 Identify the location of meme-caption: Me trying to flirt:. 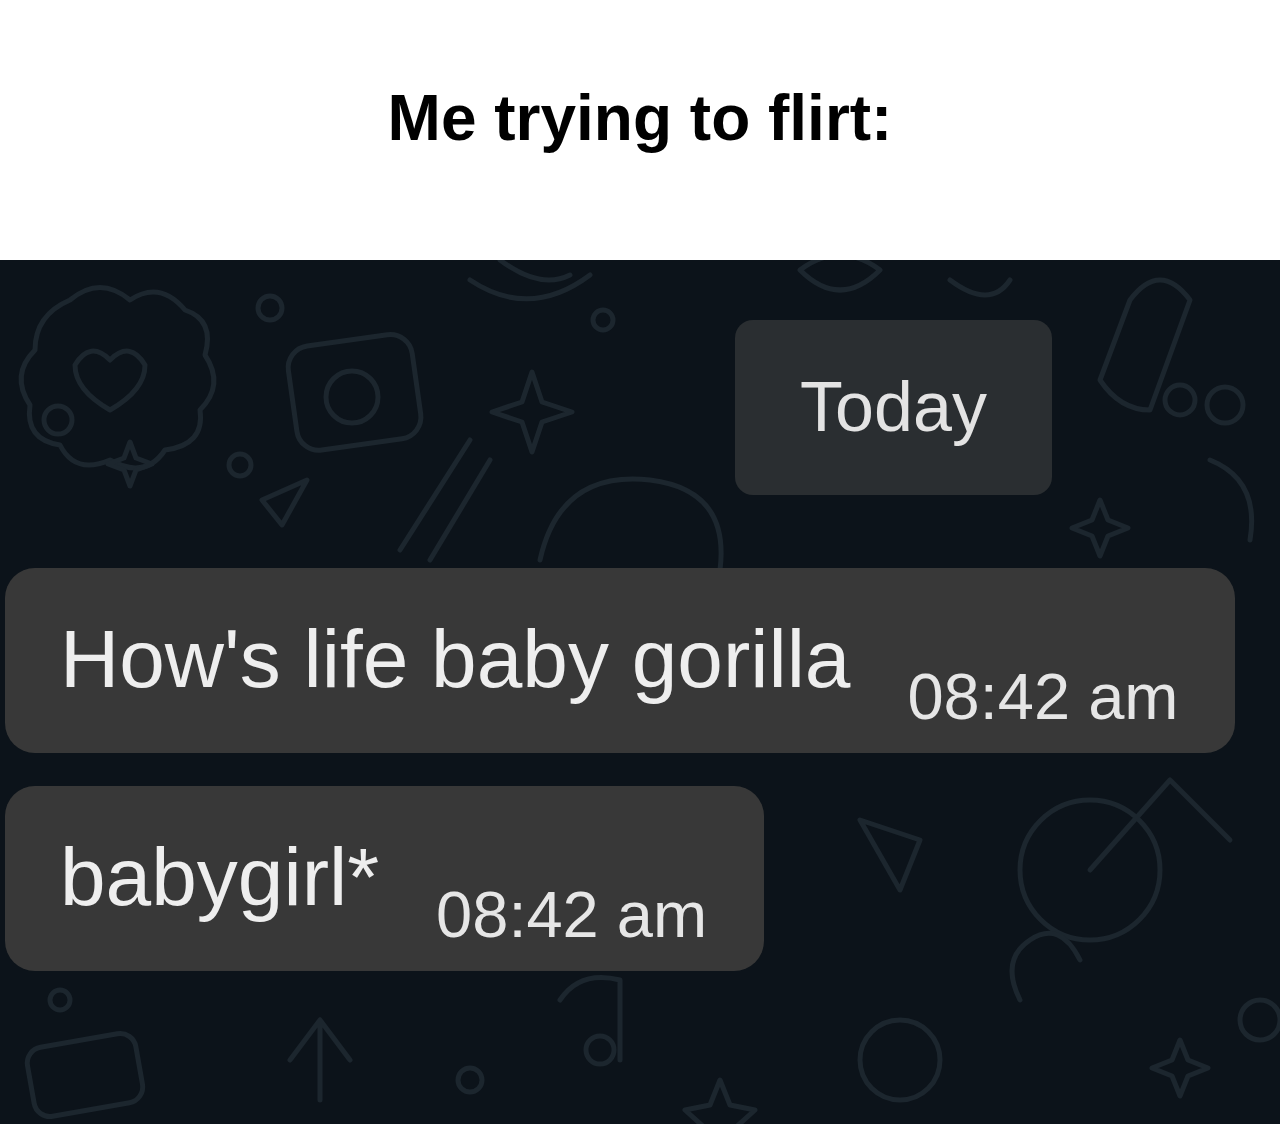
(640, 118).